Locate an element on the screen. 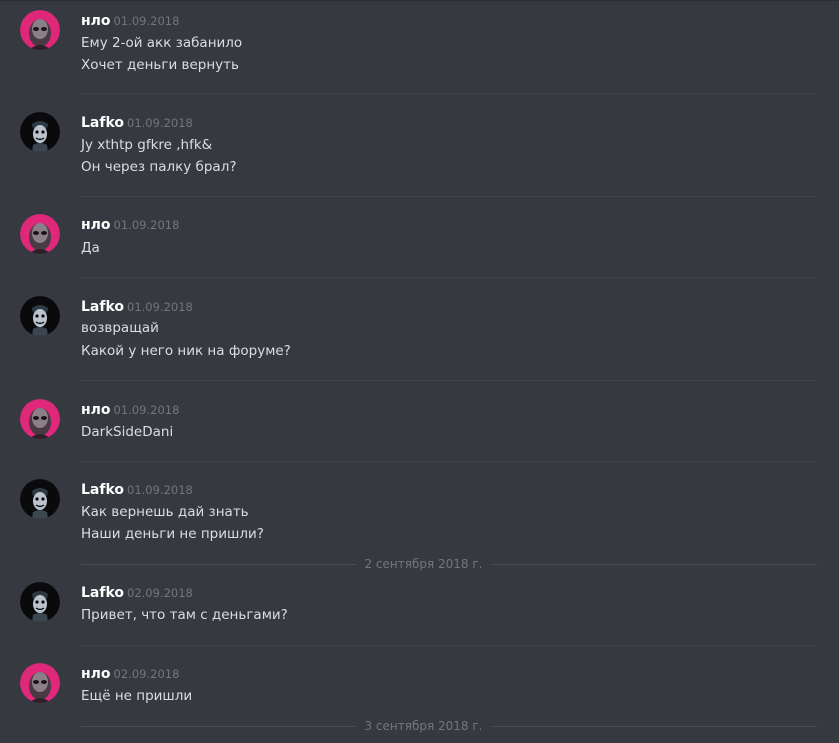 The image size is (839, 743). message-text: Ему 2-ой акк забанило is located at coordinates (162, 43).